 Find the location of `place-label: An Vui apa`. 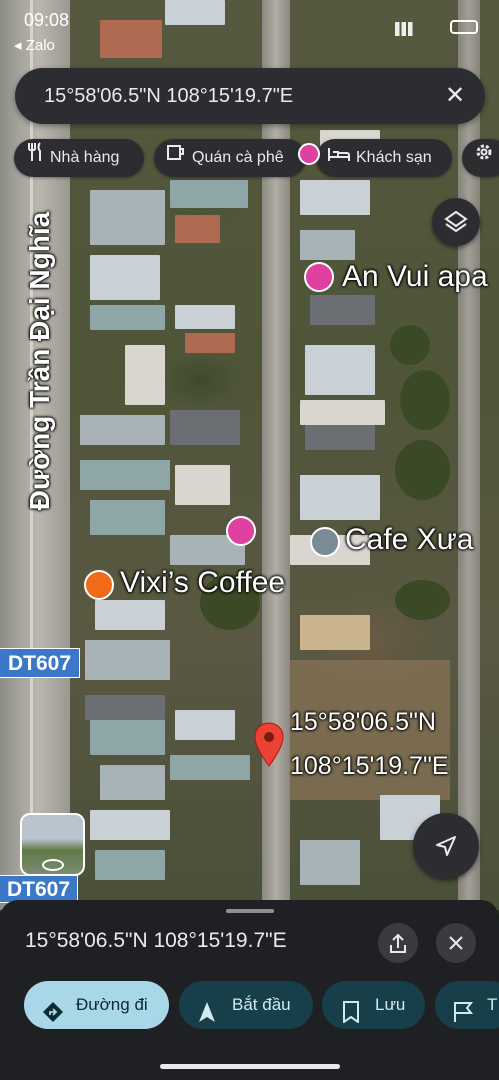

place-label: An Vui apa is located at coordinates (415, 277).